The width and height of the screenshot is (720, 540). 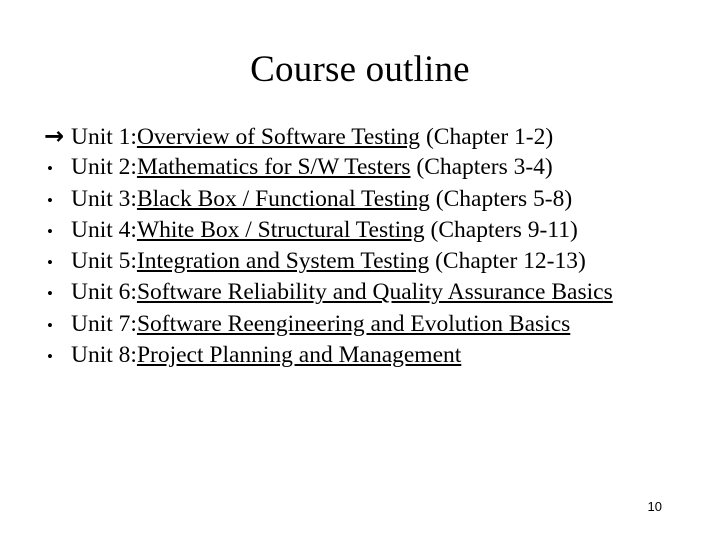 What do you see at coordinates (104, 261) in the screenshot?
I see `unit-label: Unit 5:` at bounding box center [104, 261].